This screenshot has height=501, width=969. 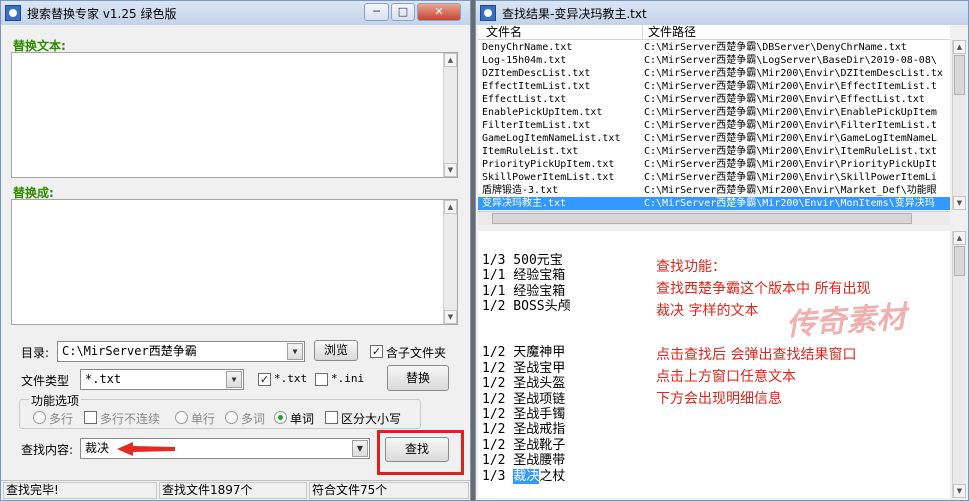 I want to click on annotation-line: 查找西楚争霸这个版本中 所有出现, so click(x=763, y=289).